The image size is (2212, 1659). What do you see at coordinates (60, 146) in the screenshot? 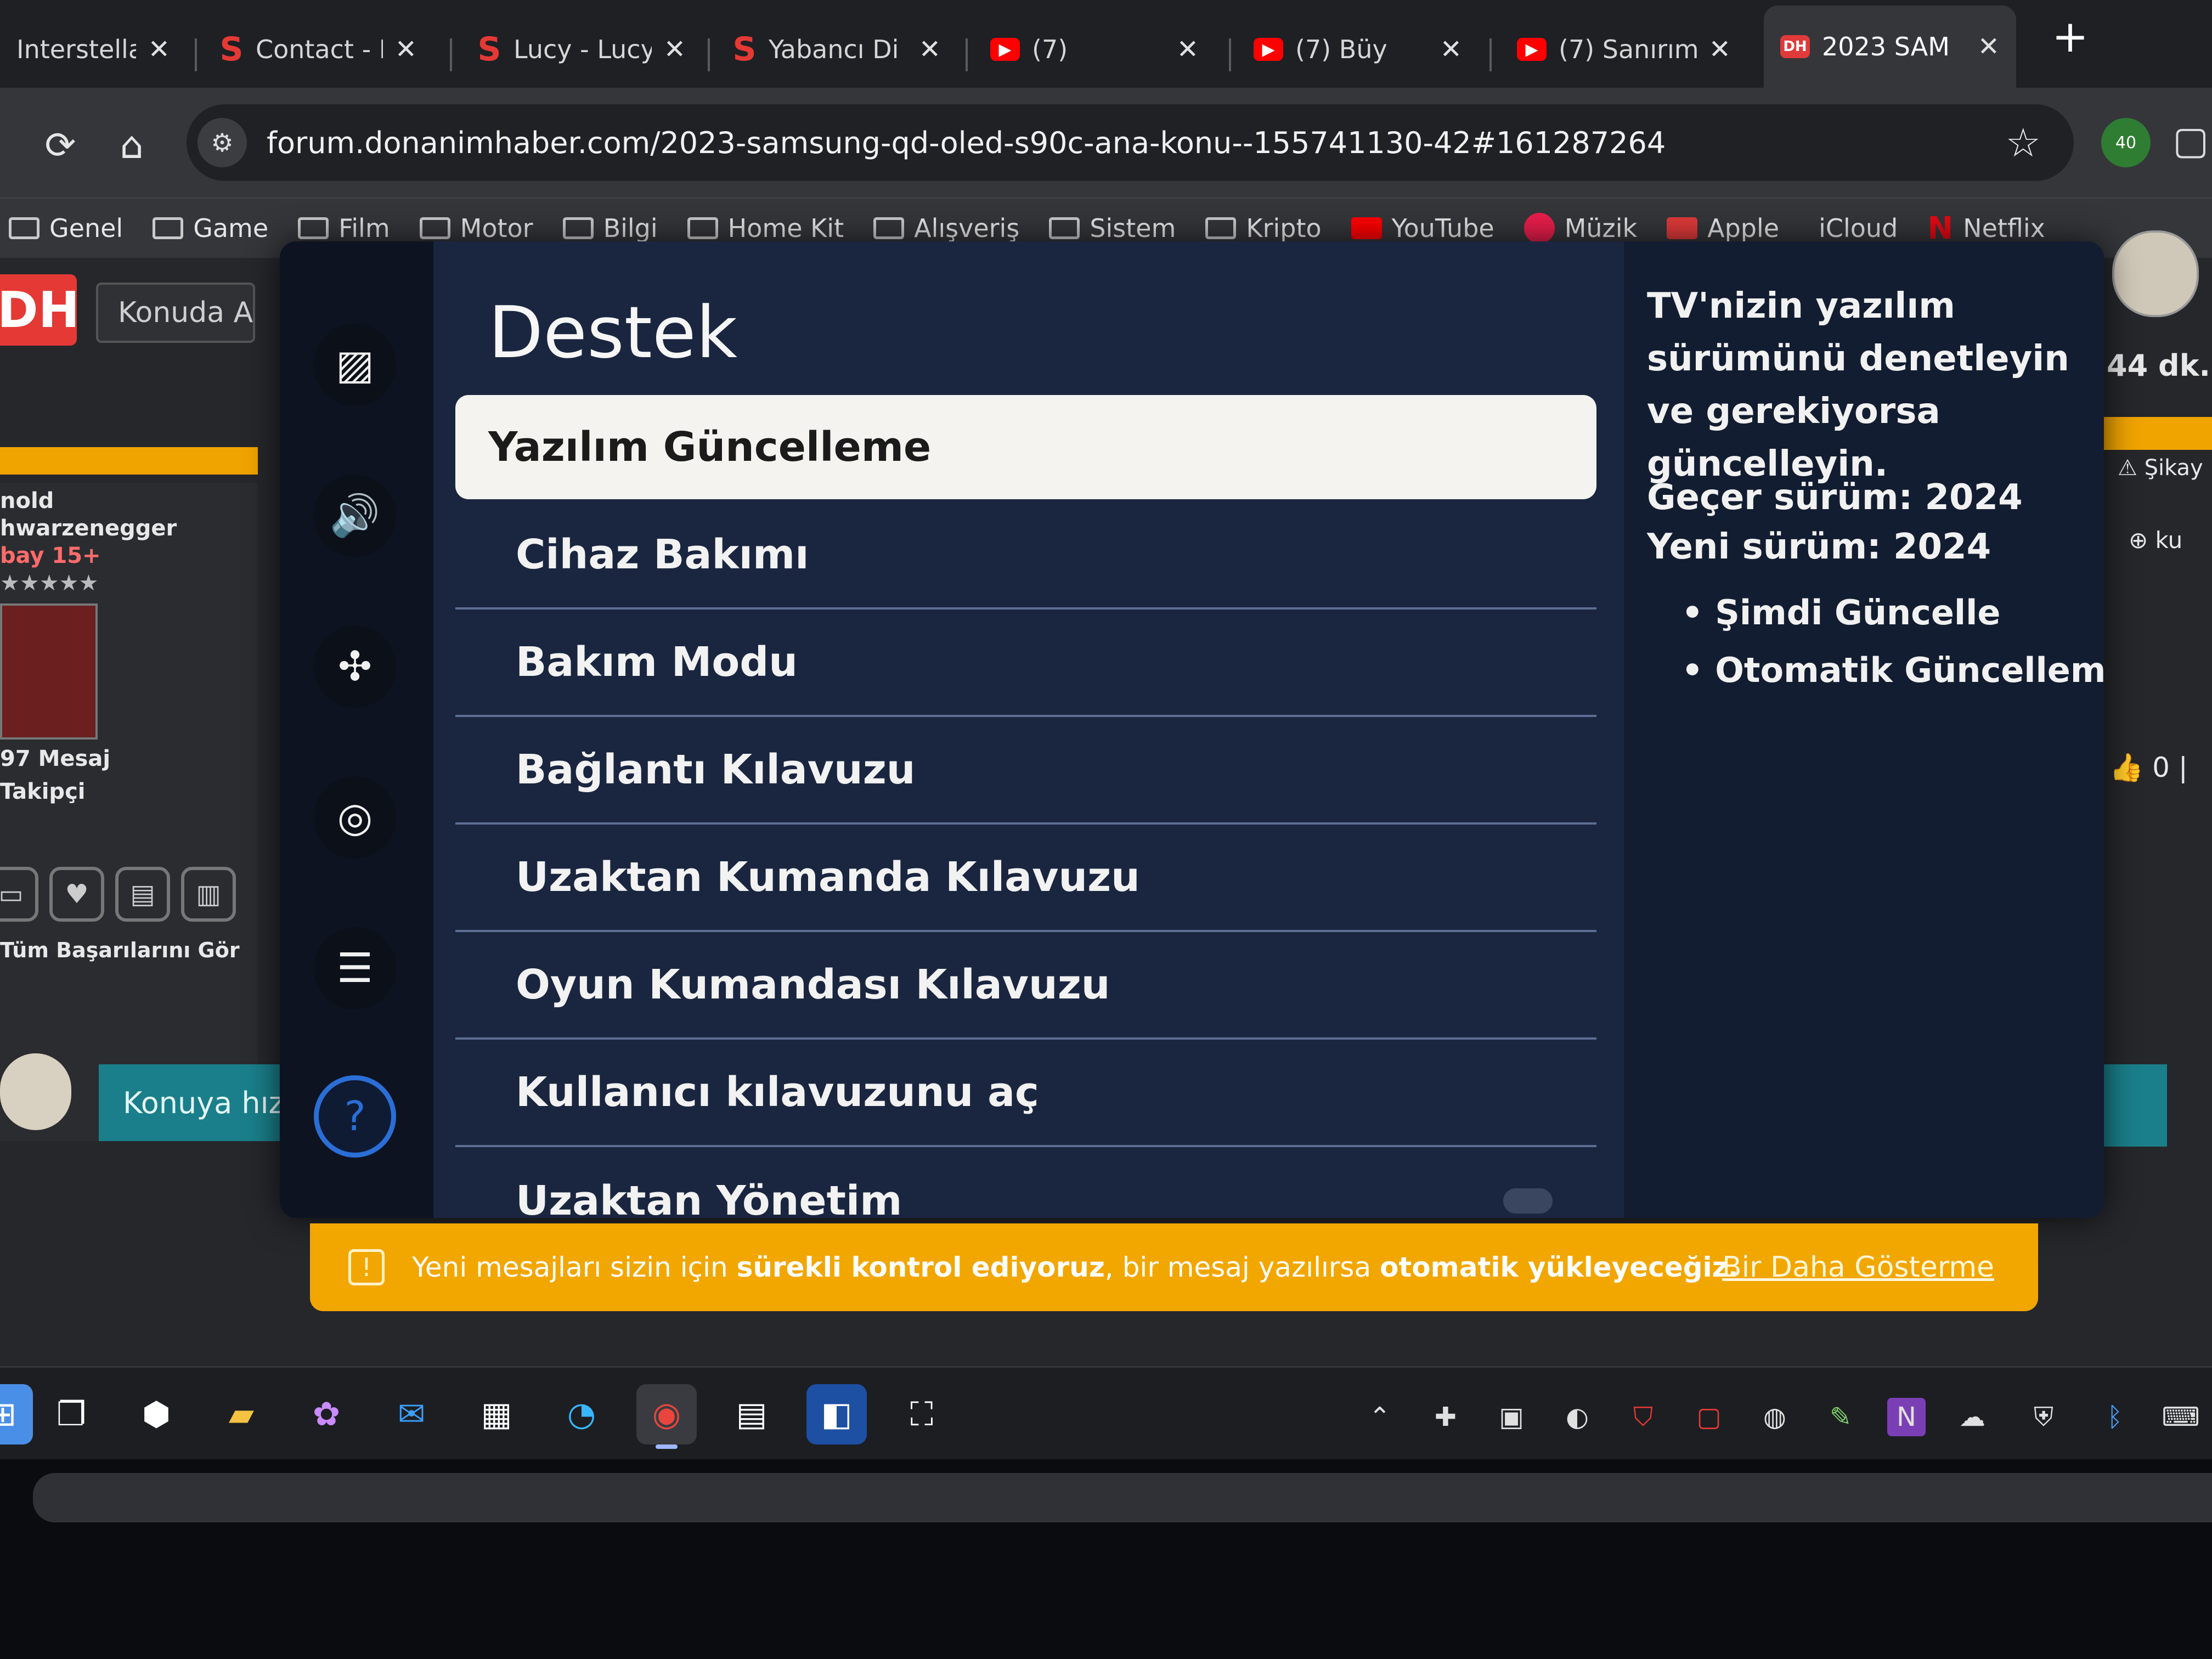
I see `reload-icon: ⟳` at bounding box center [60, 146].